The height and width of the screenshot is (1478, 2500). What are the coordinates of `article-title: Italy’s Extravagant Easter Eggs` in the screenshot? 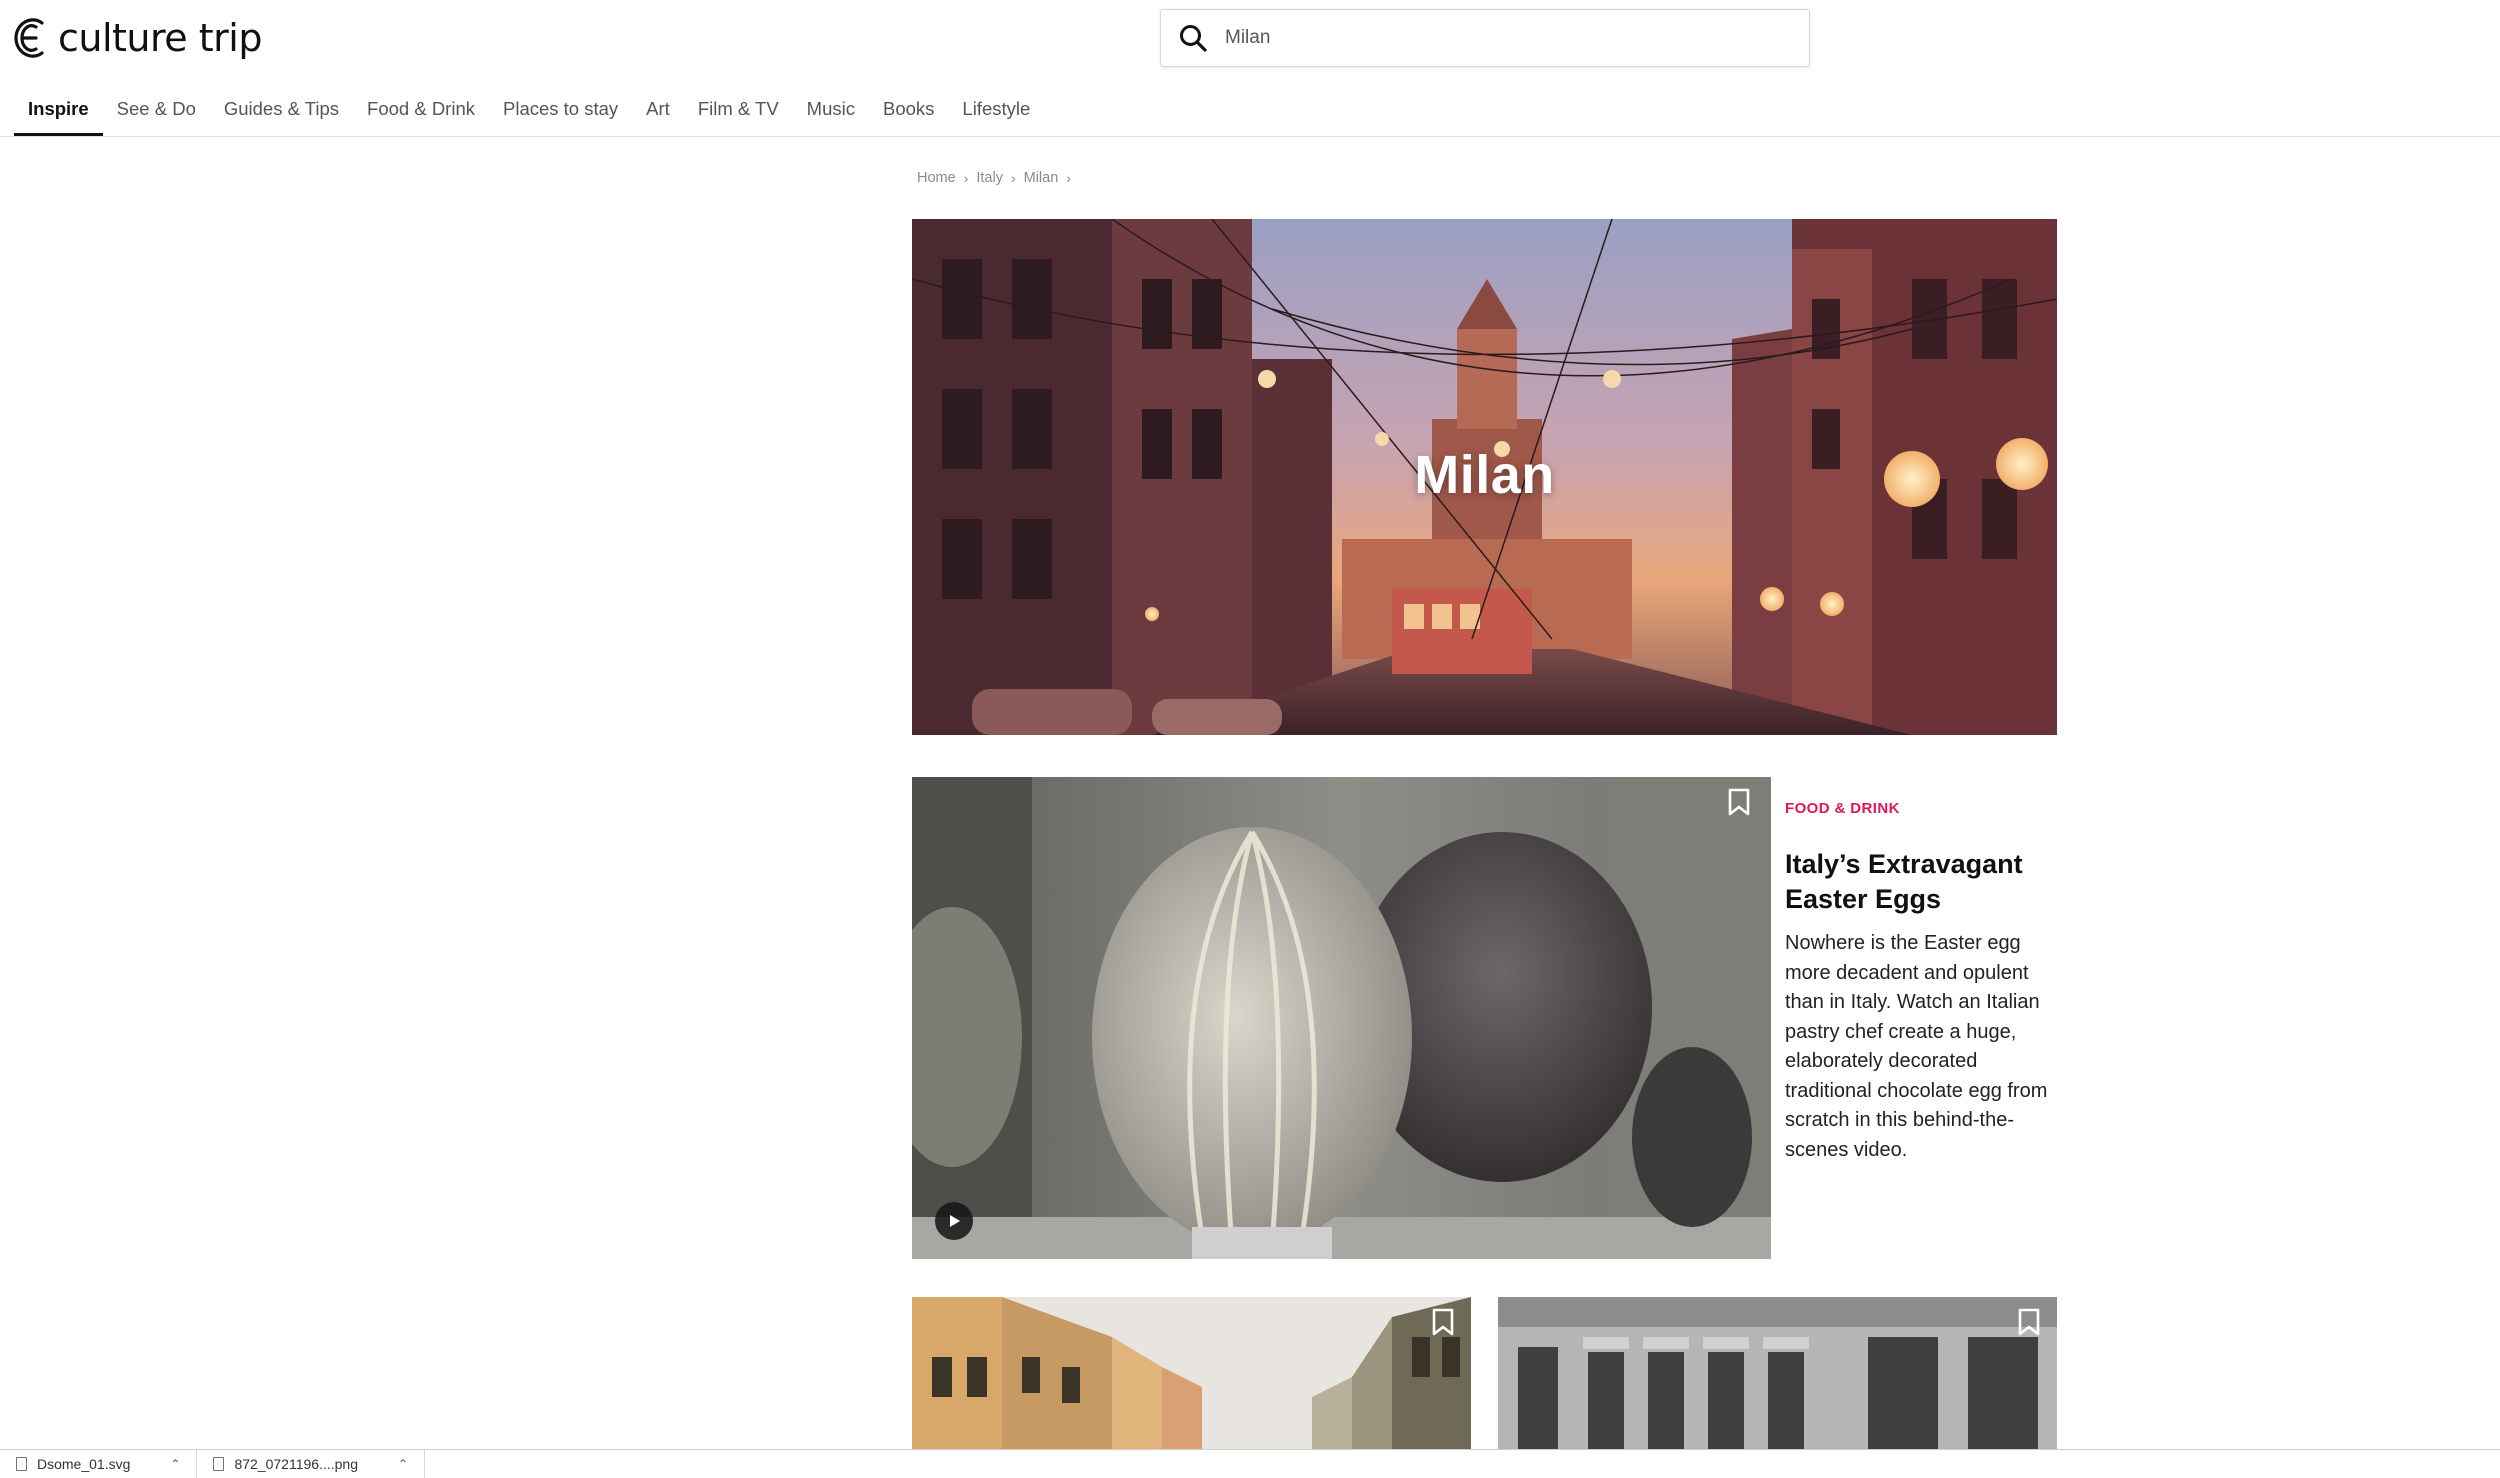 It's located at (1920, 882).